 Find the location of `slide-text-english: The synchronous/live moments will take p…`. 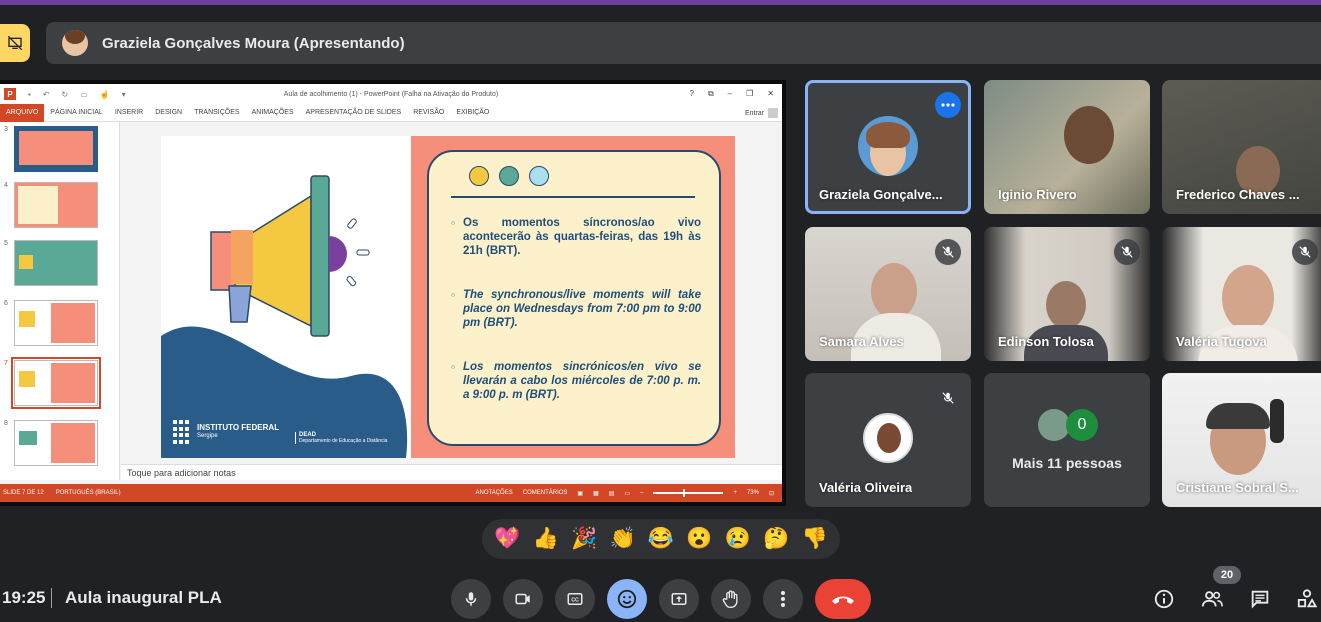

slide-text-english: The synchronous/live moments will take p… is located at coordinates (576, 309).